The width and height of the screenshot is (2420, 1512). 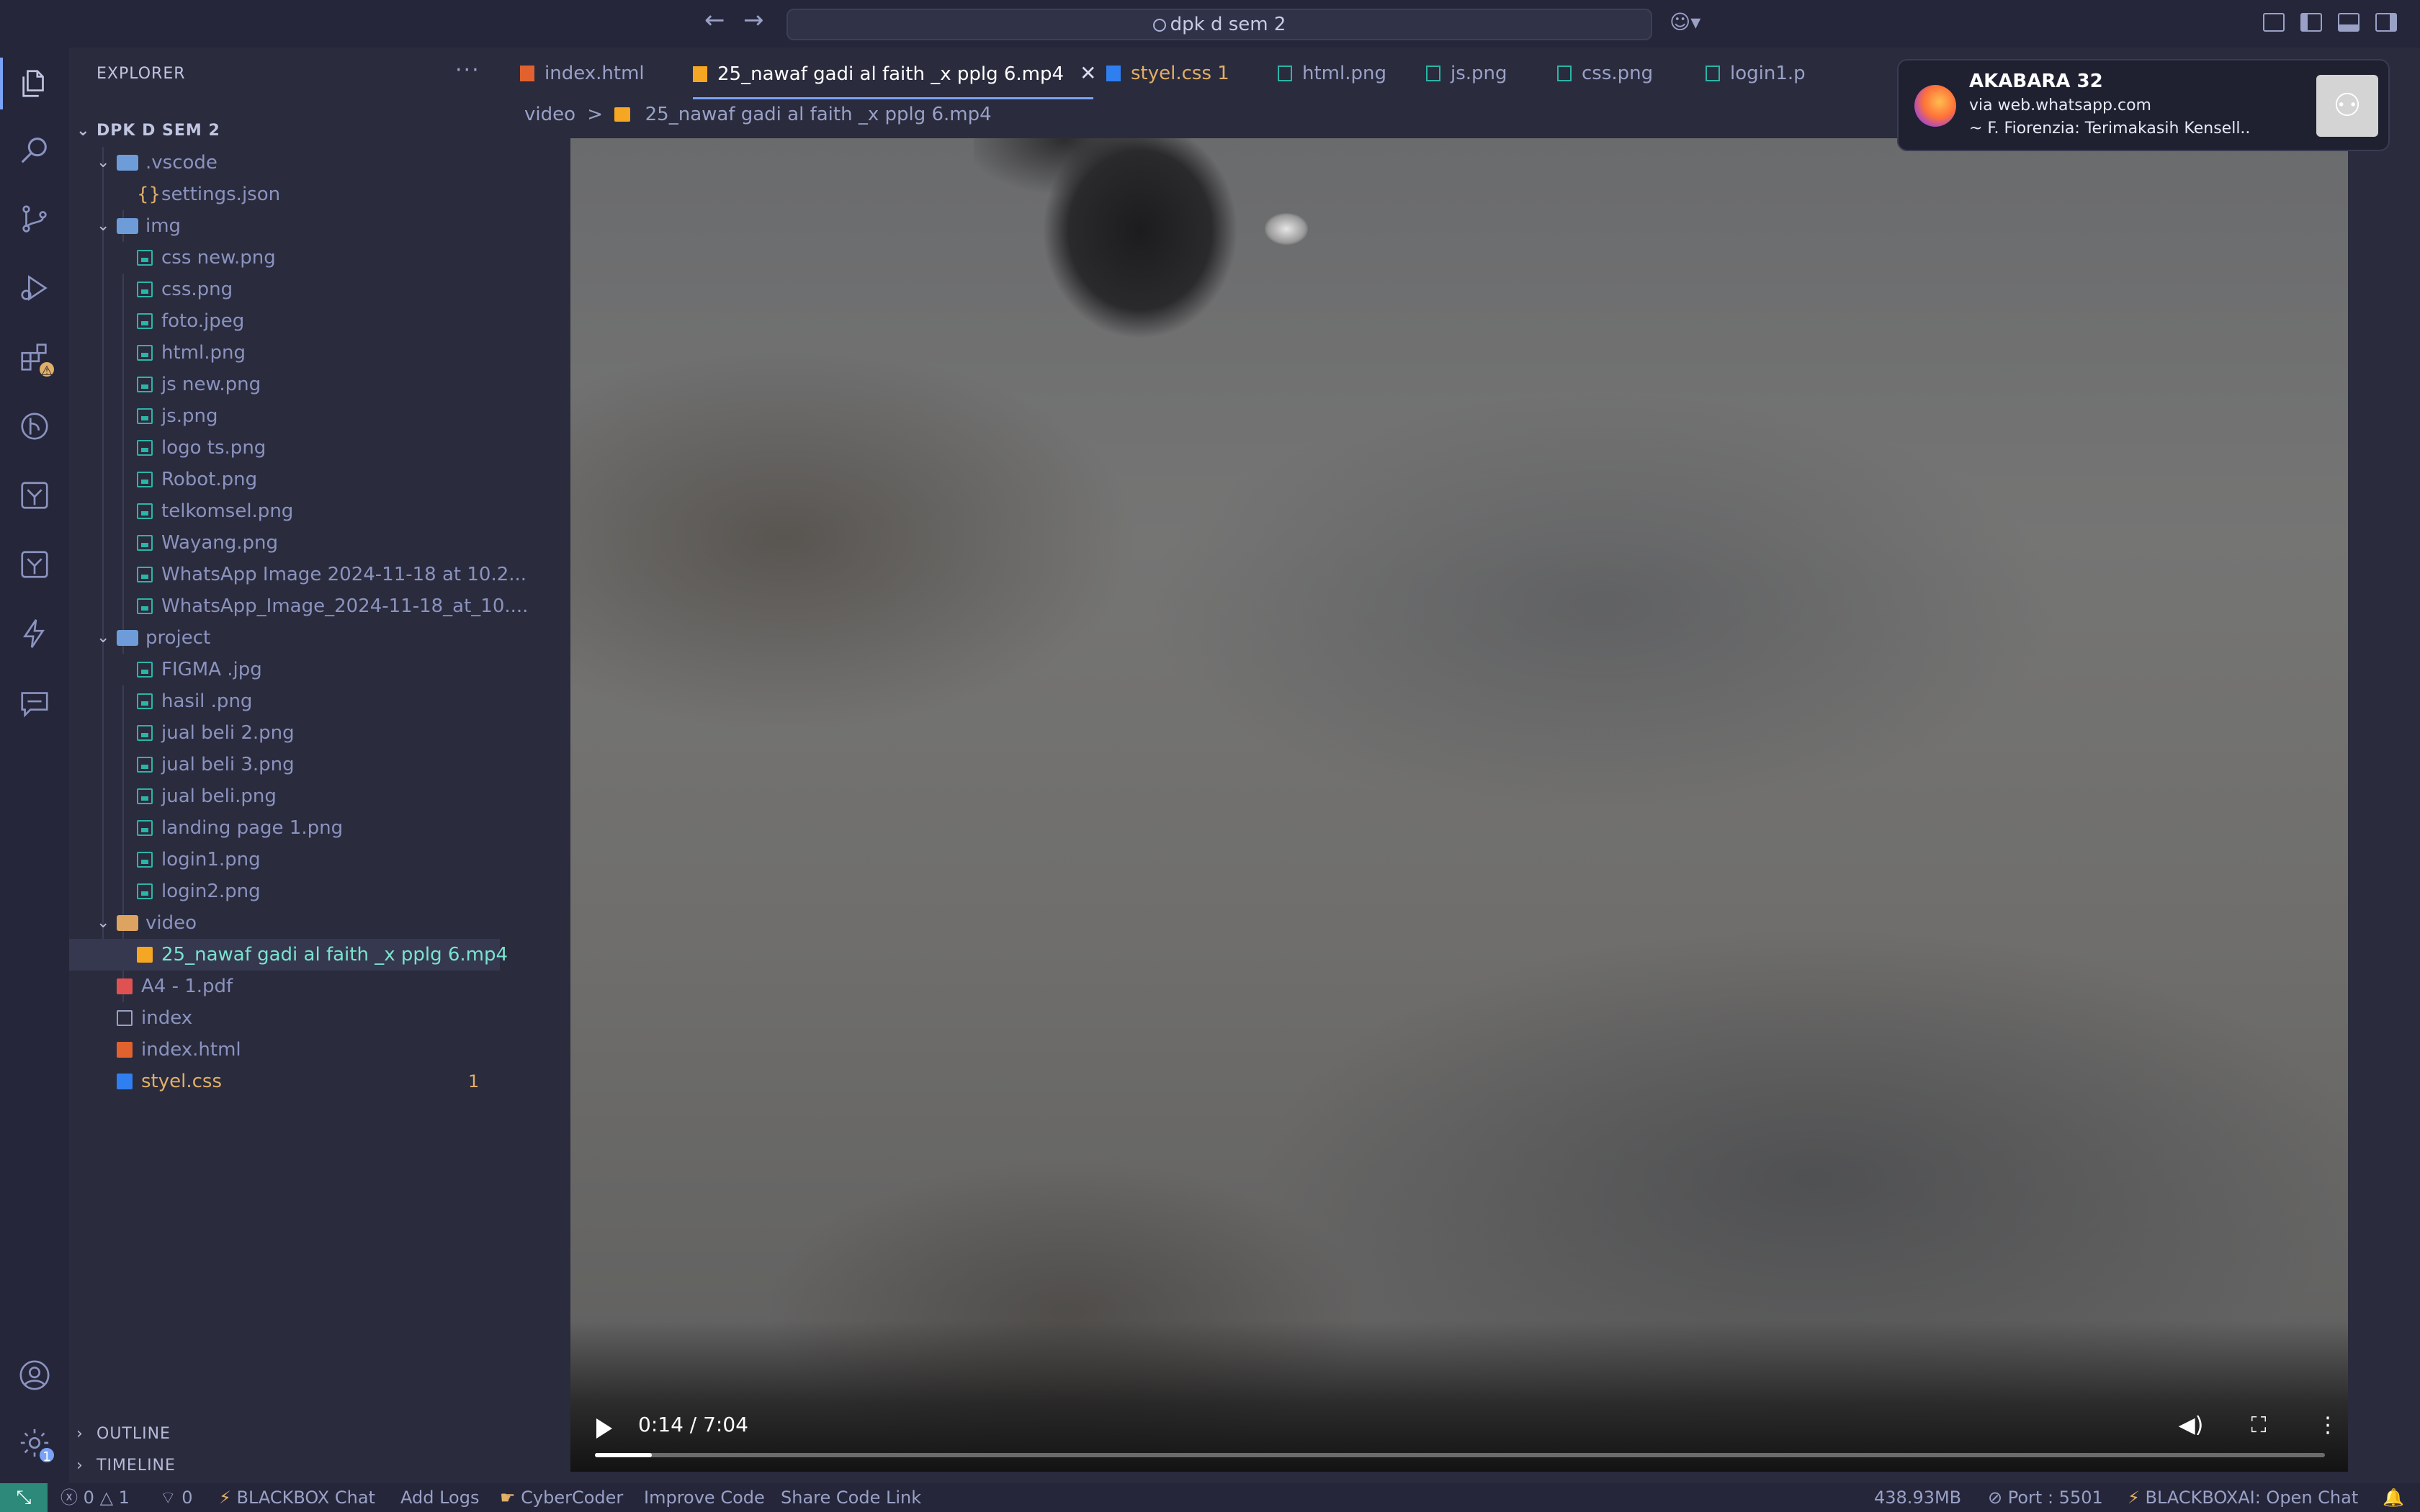 What do you see at coordinates (284, 258) in the screenshot?
I see `tree-file: css new.png` at bounding box center [284, 258].